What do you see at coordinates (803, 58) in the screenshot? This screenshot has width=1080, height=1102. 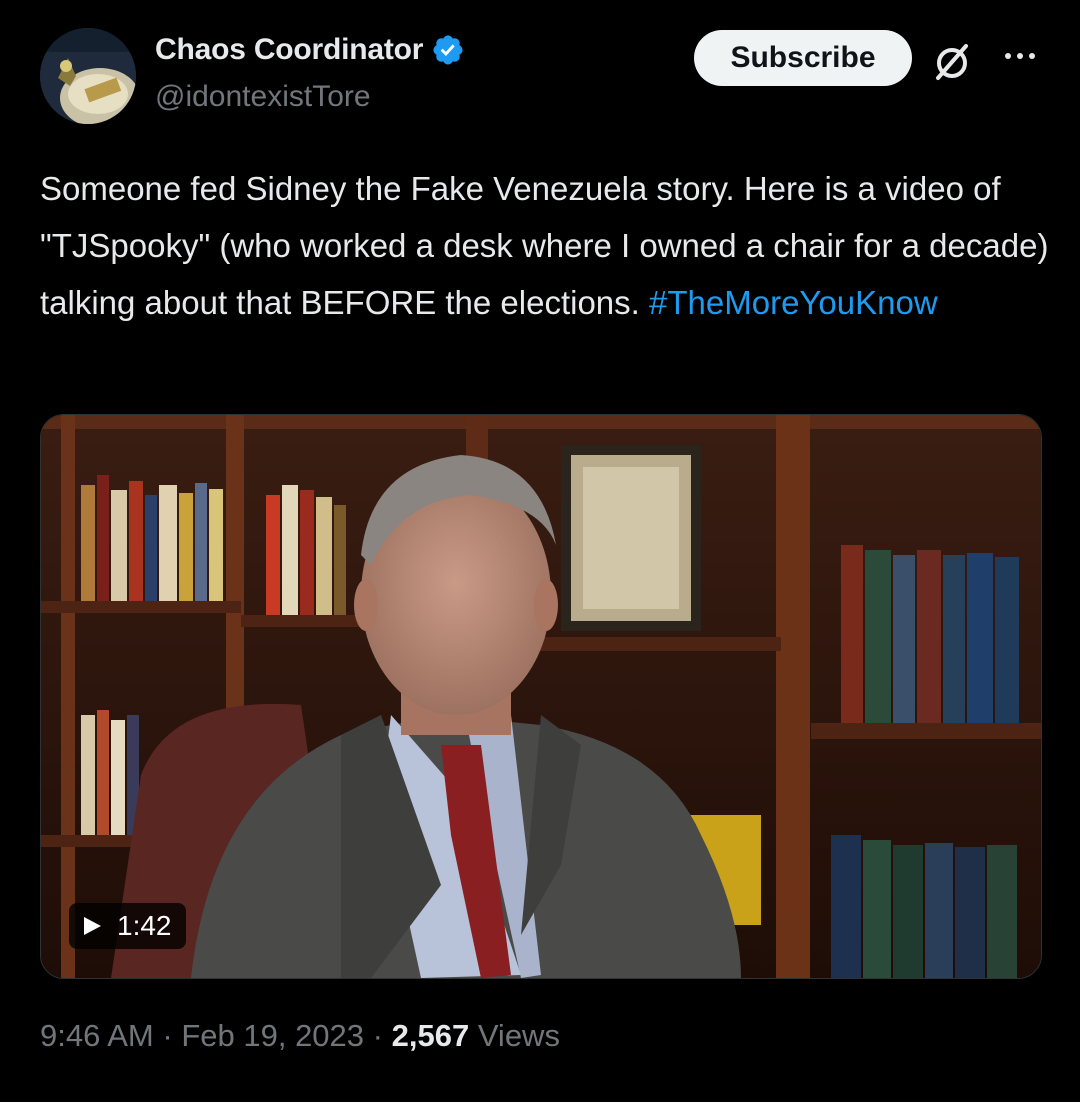 I see `subscribe-button: Subscribe` at bounding box center [803, 58].